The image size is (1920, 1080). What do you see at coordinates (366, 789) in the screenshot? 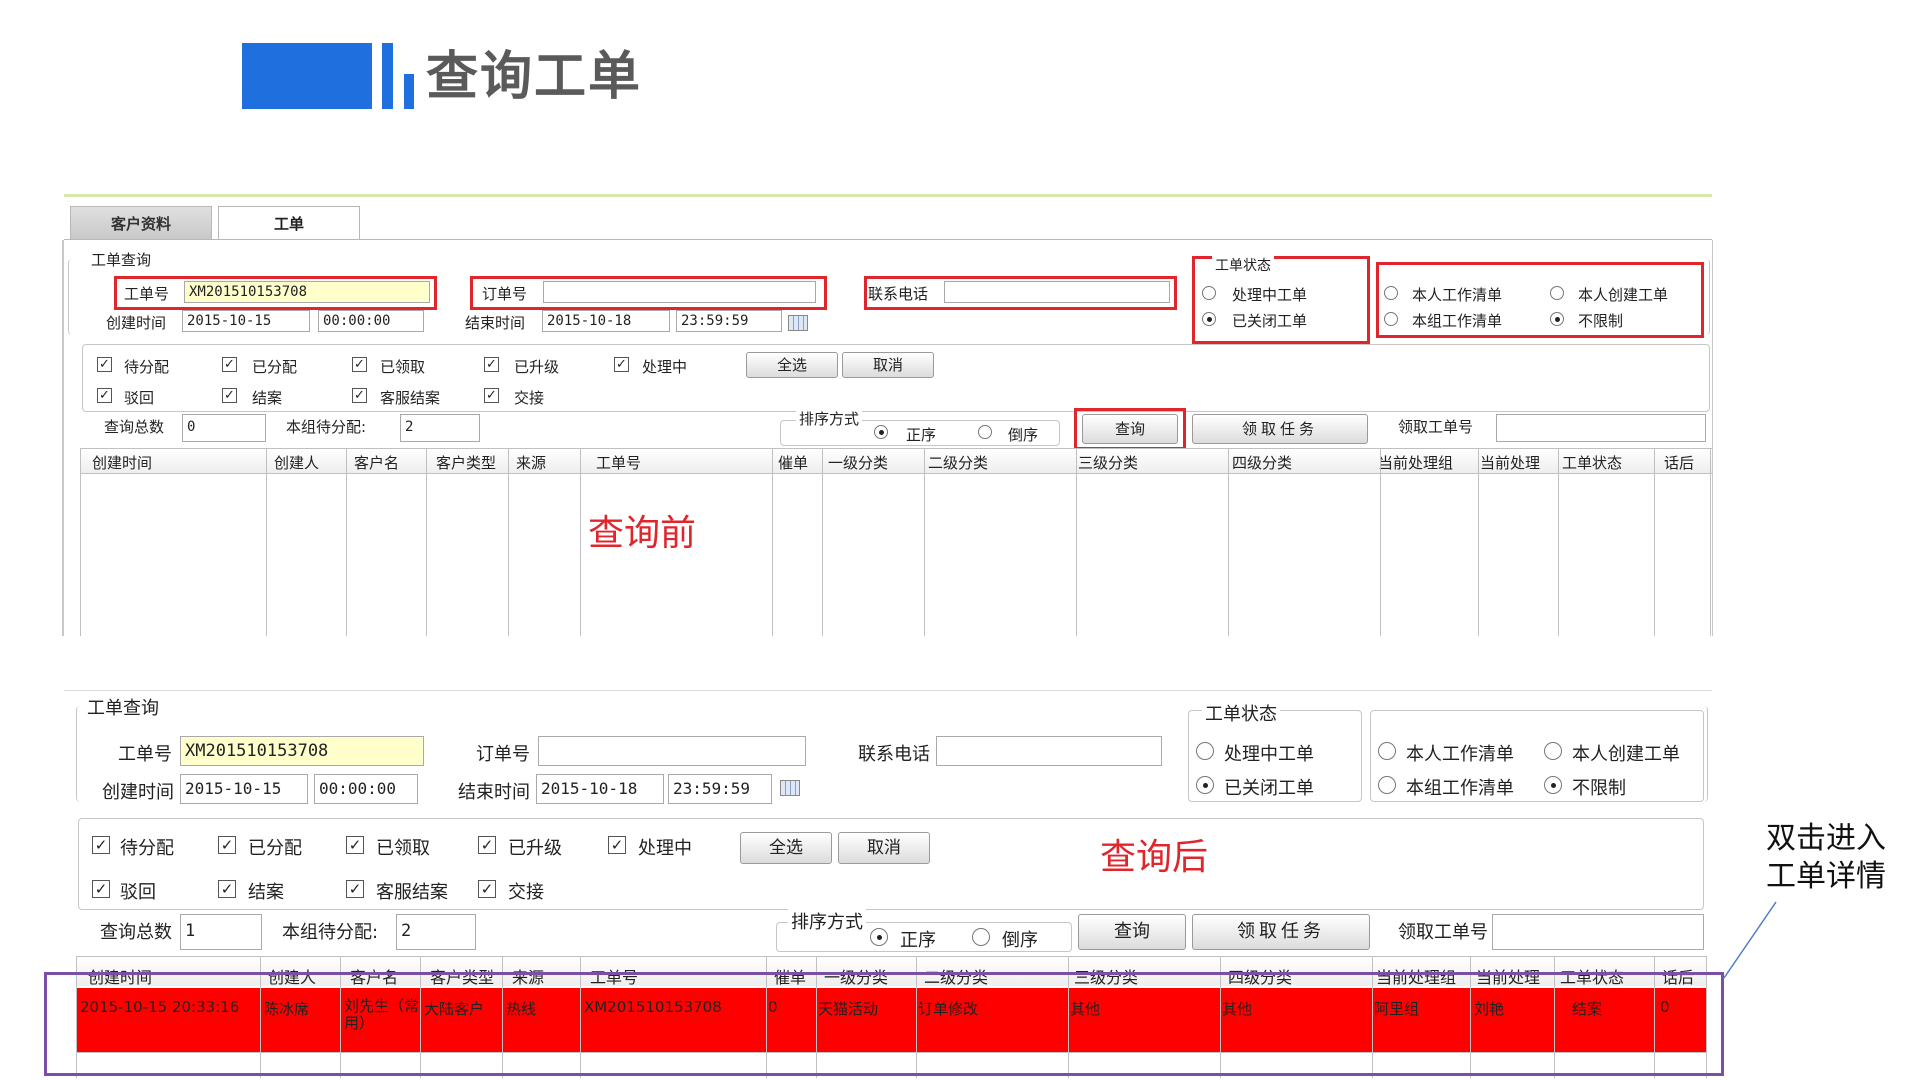
I see `after-created-time-input: 00:00:00` at bounding box center [366, 789].